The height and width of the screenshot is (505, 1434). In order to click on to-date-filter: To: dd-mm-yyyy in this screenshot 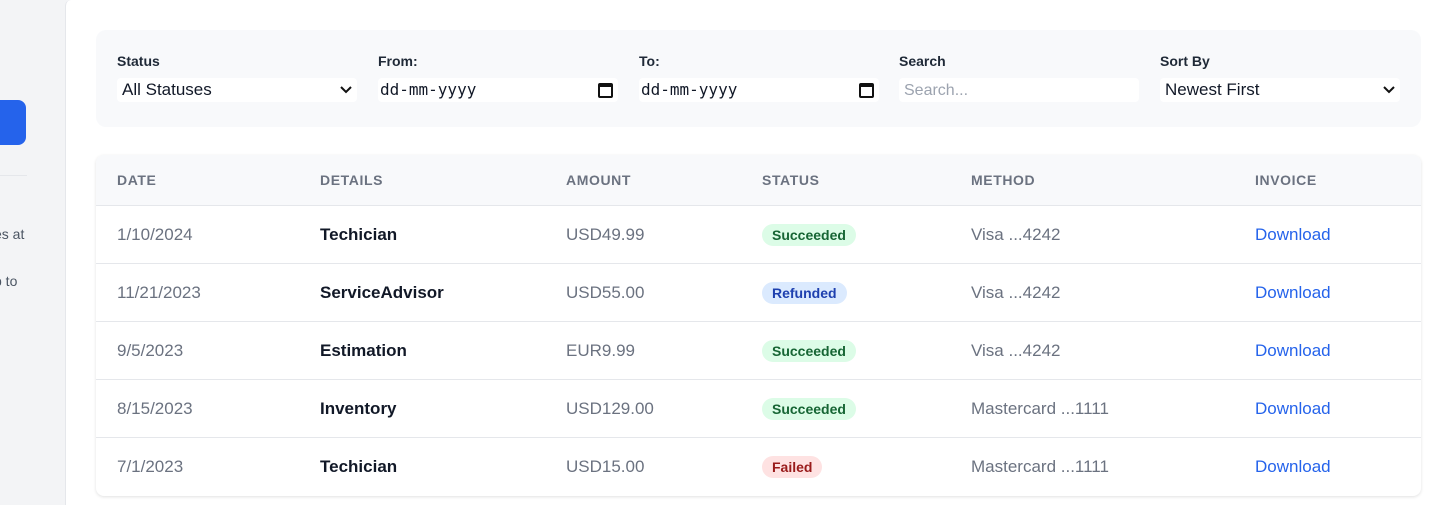, I will do `click(759, 77)`.